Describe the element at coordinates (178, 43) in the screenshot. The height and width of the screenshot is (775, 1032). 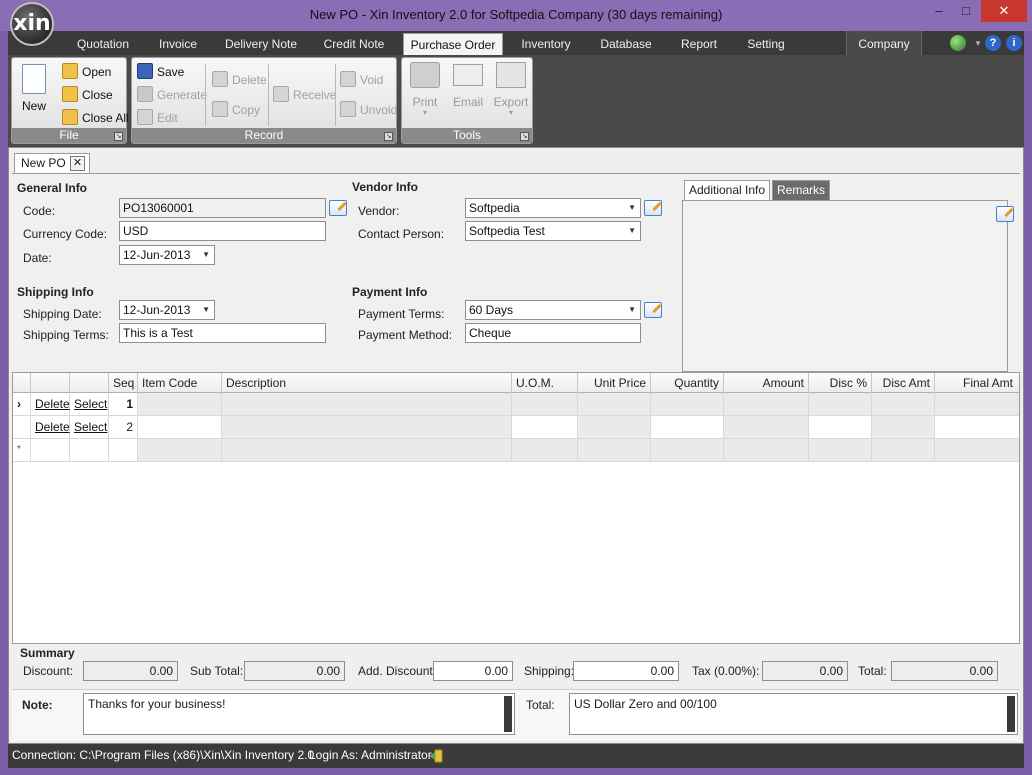
I see `tab-invoice: Invoice` at that location.